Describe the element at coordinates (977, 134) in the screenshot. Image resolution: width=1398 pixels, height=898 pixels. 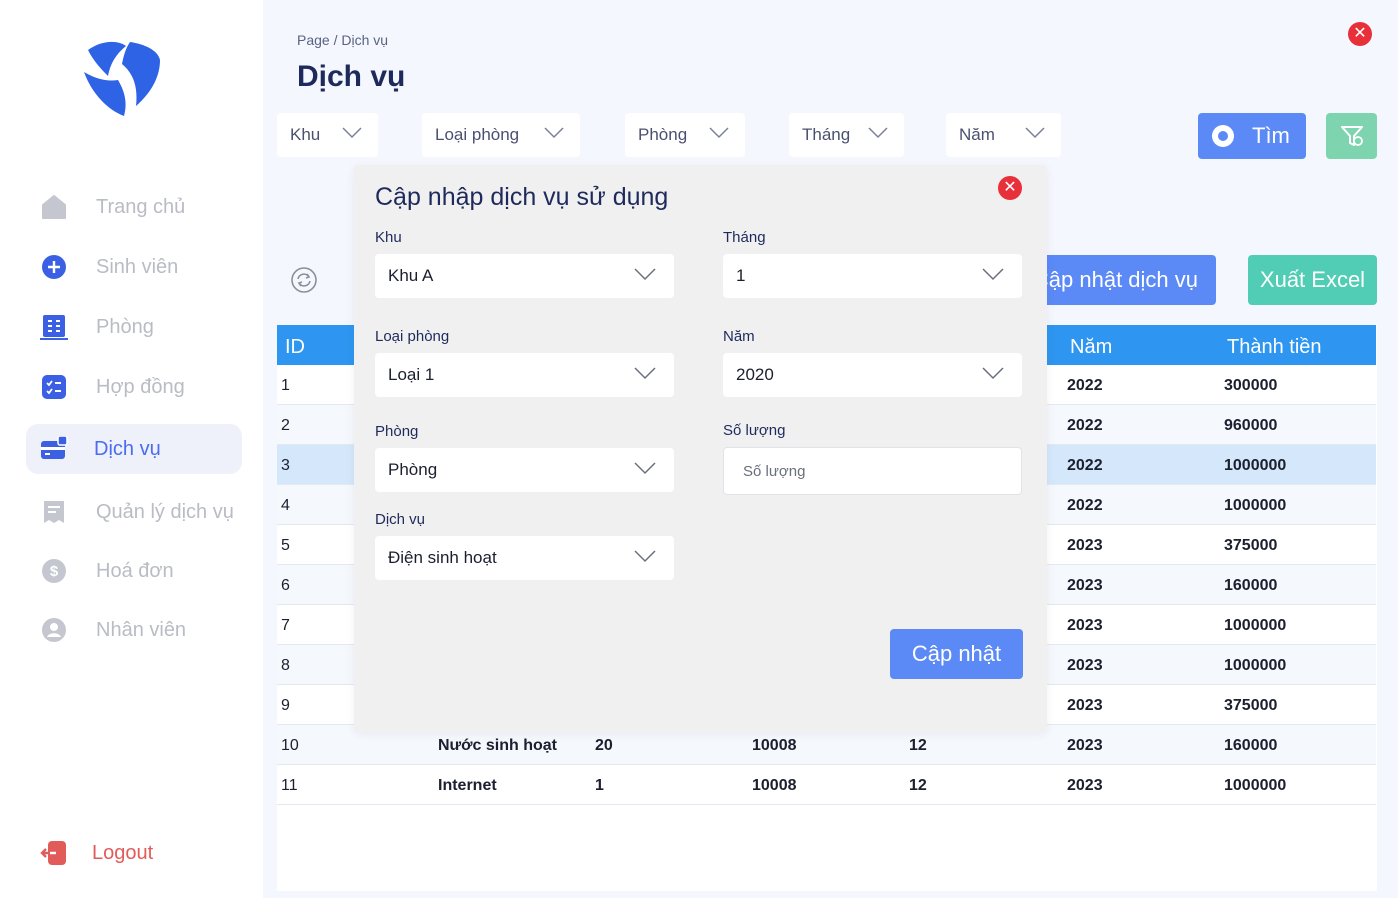
I see `filter-nam-label: Năm` at that location.